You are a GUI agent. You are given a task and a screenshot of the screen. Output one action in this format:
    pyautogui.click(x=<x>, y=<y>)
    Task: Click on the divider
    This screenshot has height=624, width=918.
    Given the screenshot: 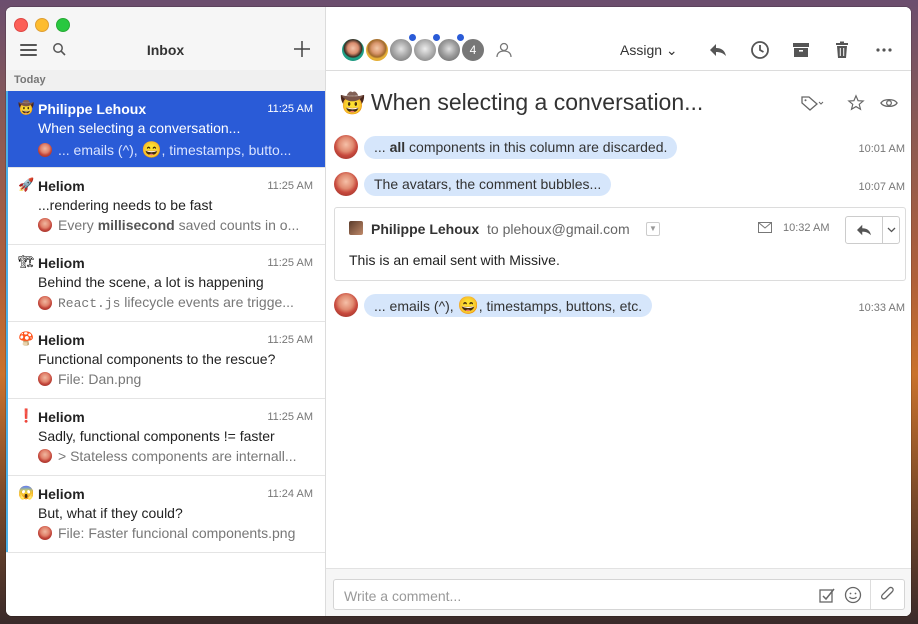 What is the action you would take?
    pyautogui.click(x=870, y=594)
    